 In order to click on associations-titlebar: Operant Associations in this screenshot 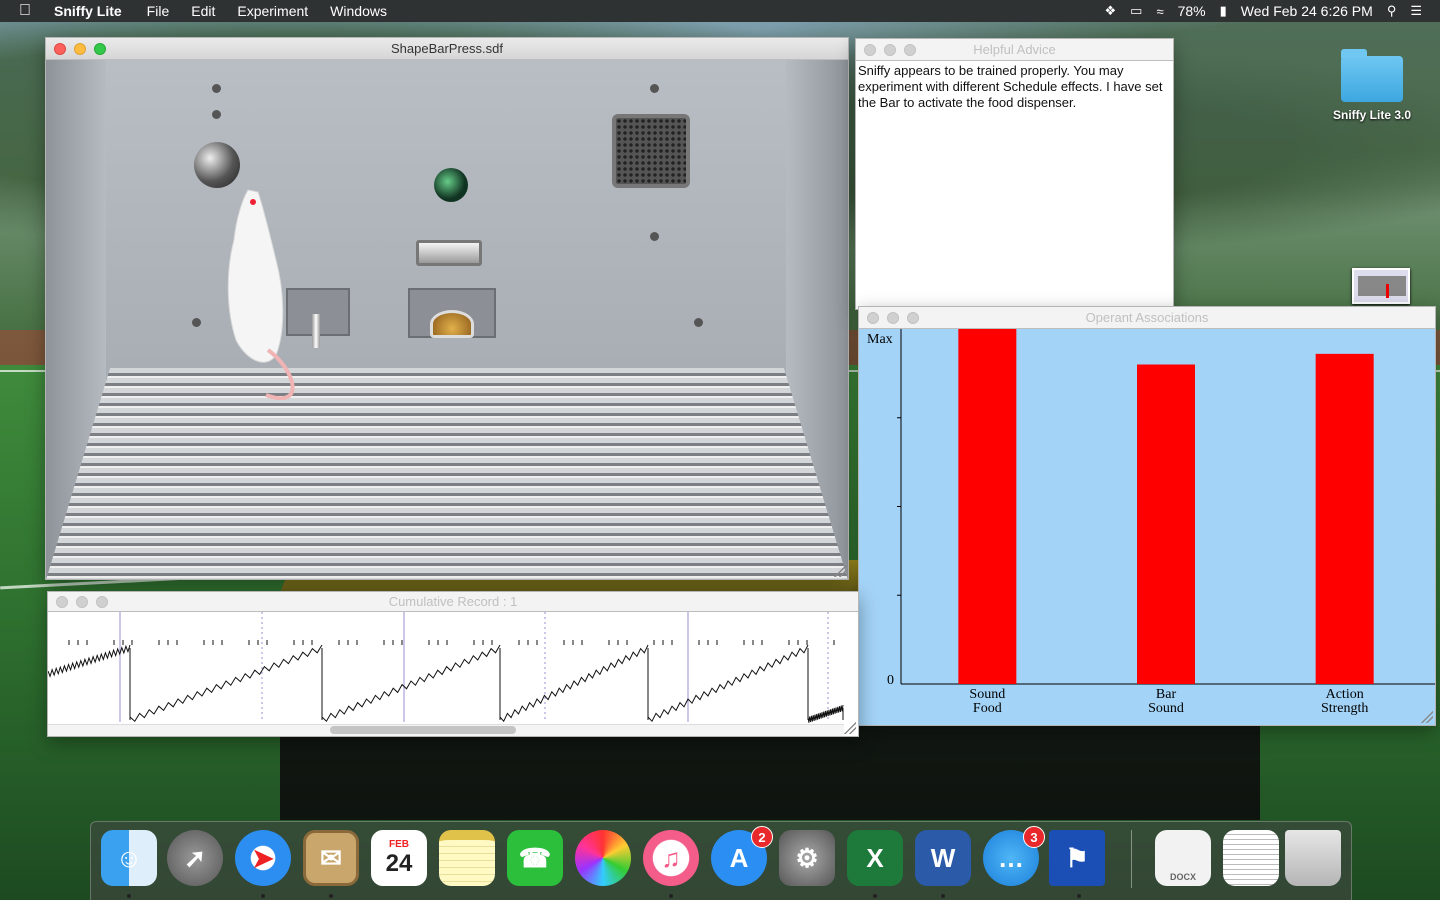, I will do `click(1147, 318)`.